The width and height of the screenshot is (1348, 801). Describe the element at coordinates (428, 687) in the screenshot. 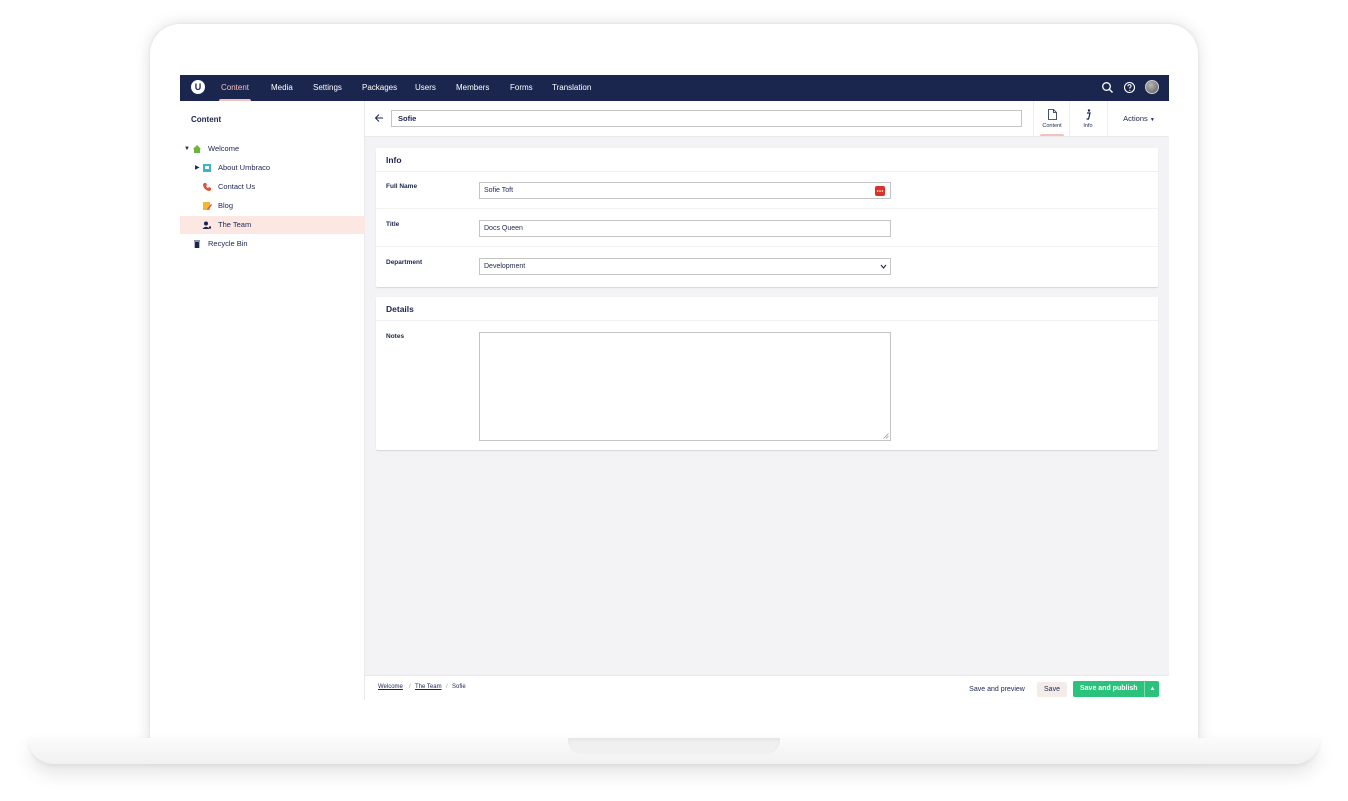

I see `breadcrumb-the-team: The Team` at that location.